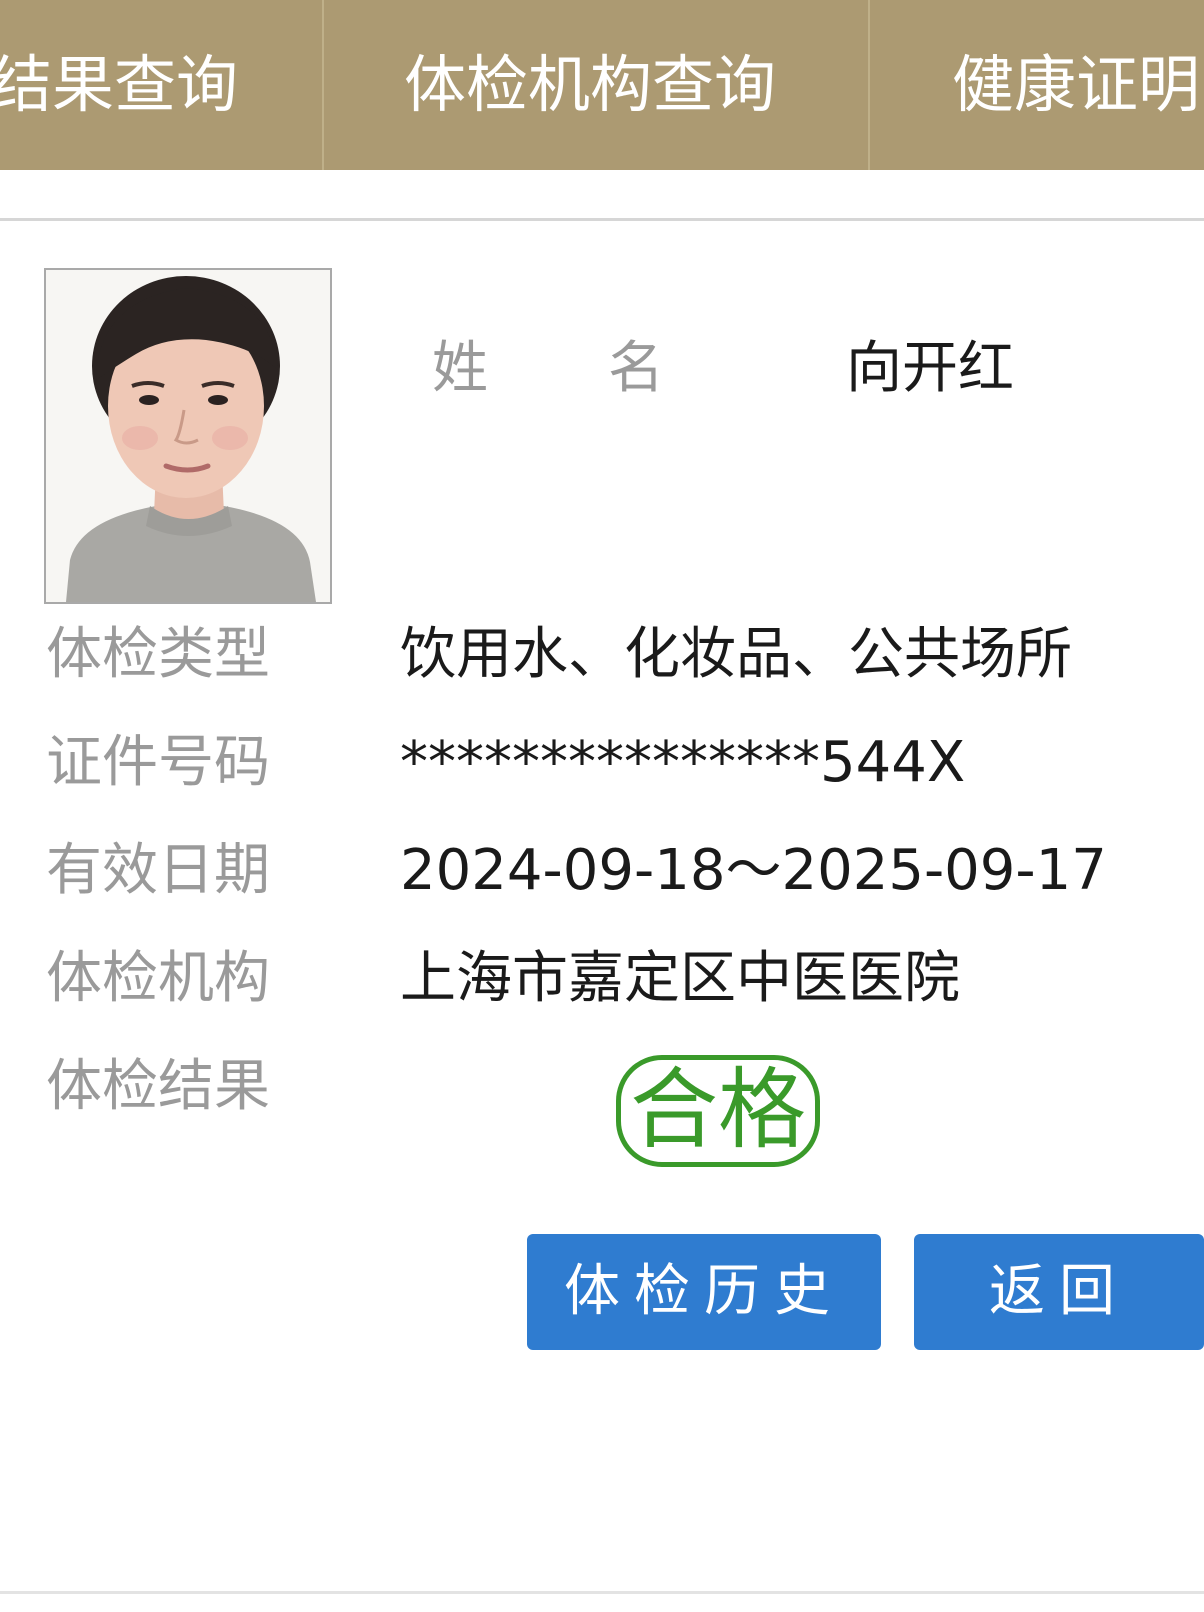 The width and height of the screenshot is (1204, 1612). I want to click on valid-date-value: 2024-09-18～2025-09-17, so click(753, 870).